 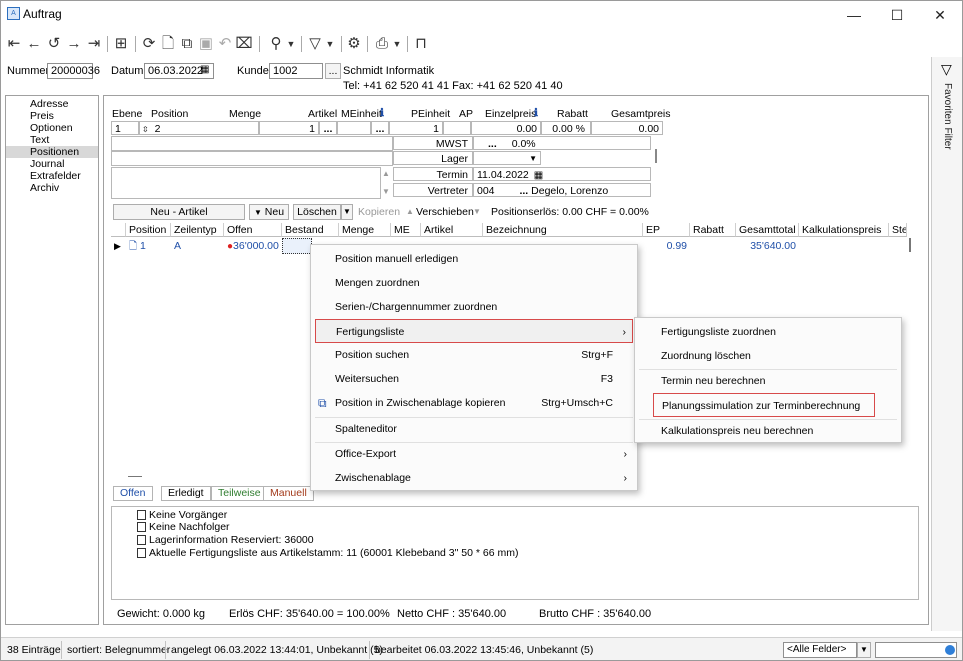 I want to click on undo-icon: ↶, so click(x=225, y=44).